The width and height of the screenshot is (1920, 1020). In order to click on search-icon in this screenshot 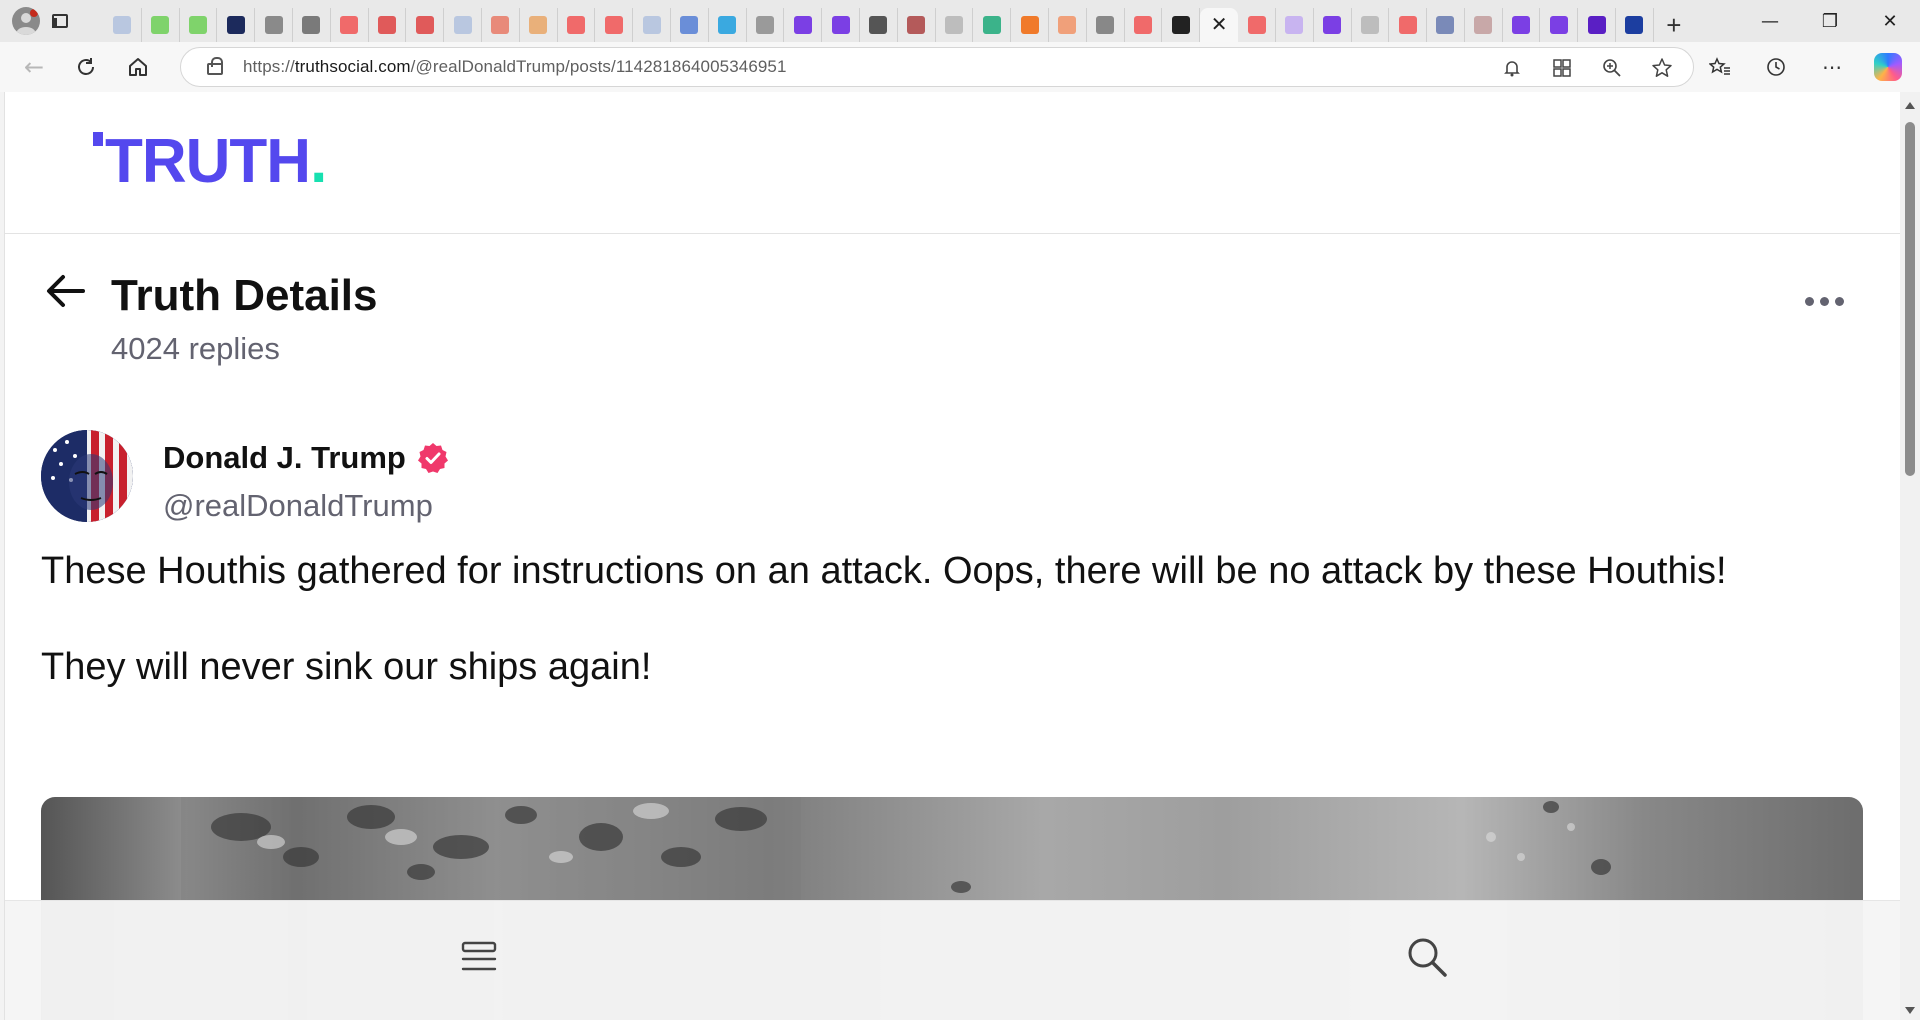, I will do `click(1427, 957)`.